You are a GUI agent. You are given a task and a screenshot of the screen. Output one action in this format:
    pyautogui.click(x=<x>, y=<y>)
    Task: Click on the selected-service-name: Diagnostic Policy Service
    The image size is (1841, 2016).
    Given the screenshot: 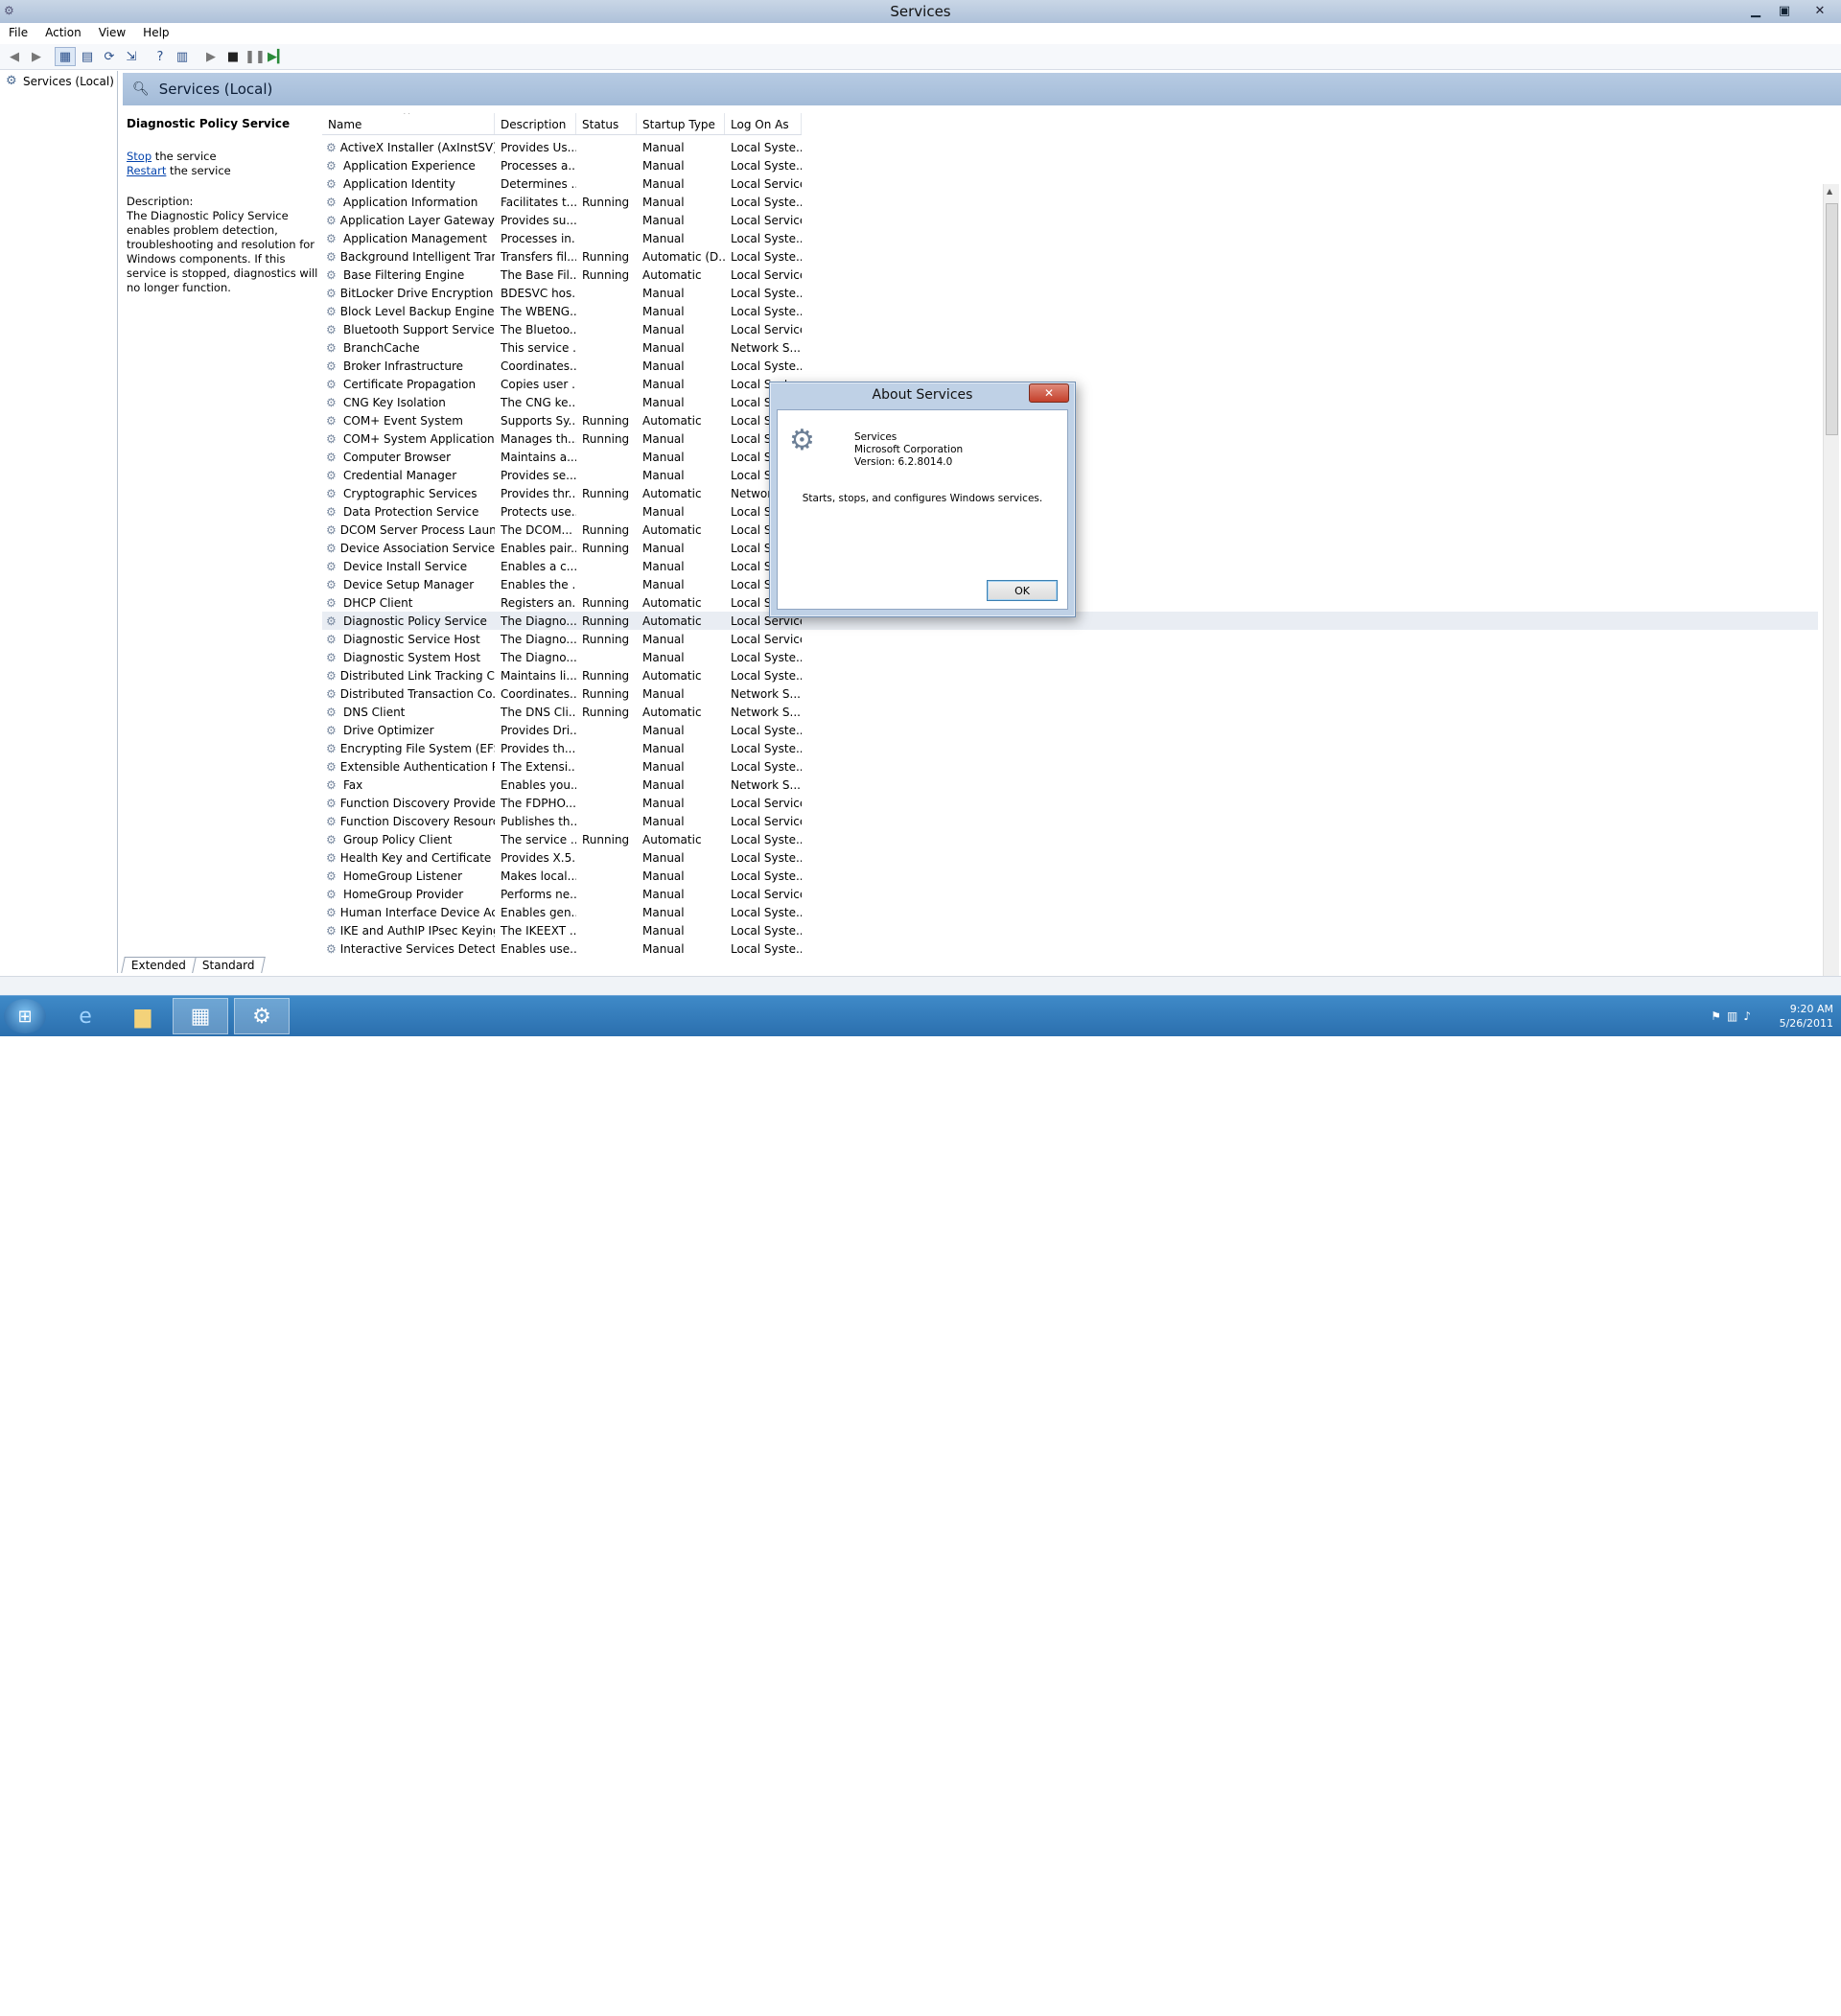 What is the action you would take?
    pyautogui.click(x=209, y=123)
    